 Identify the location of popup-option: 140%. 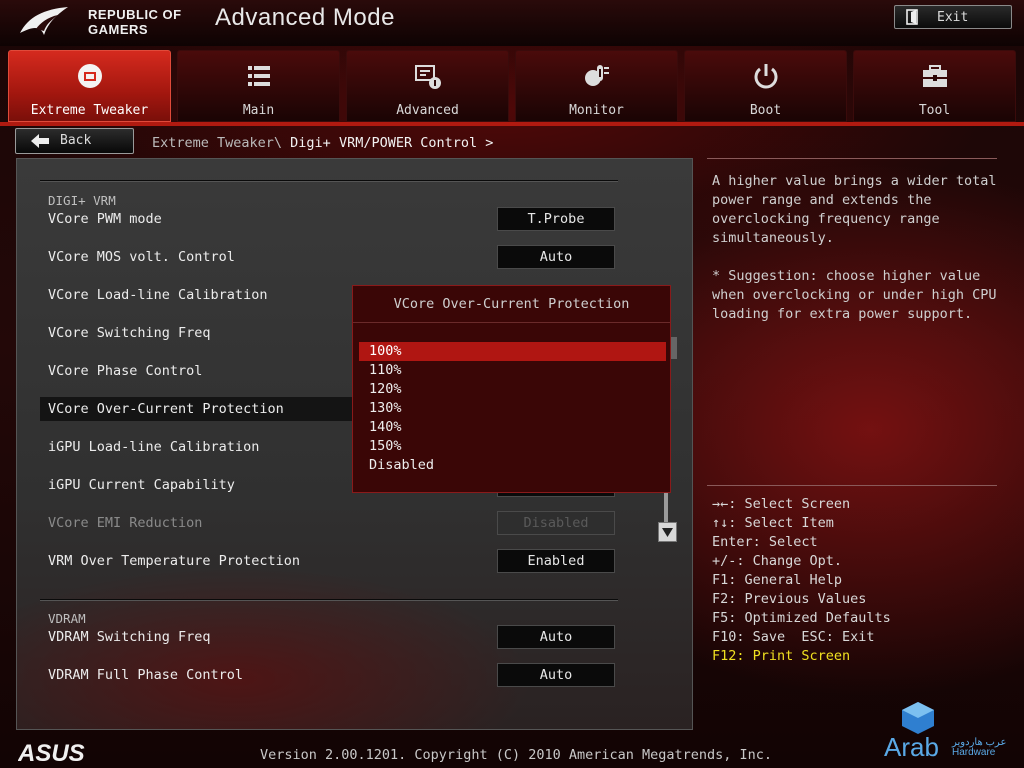
(512, 427).